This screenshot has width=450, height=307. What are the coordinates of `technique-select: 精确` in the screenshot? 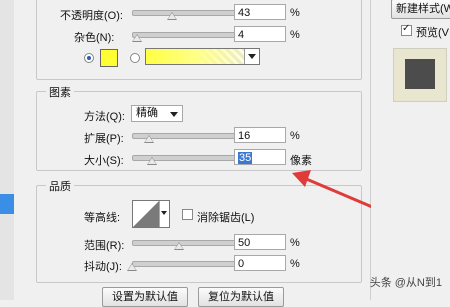 It's located at (157, 113).